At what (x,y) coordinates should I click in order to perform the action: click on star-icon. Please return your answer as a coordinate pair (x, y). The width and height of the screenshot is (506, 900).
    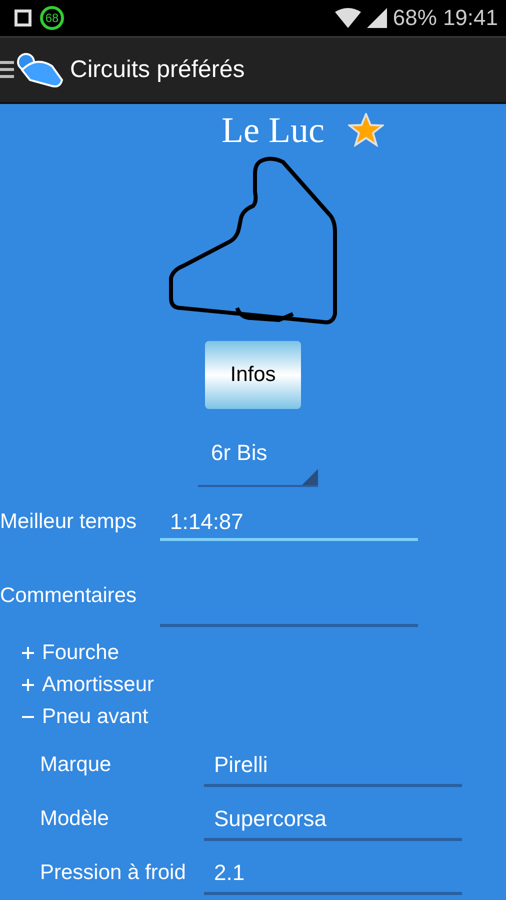
    Looking at the image, I should click on (366, 130).